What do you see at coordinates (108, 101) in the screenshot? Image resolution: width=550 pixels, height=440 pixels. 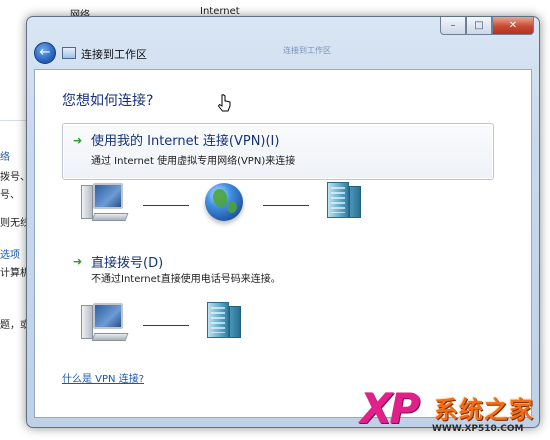 I see `page-title: 您想如何连接?` at bounding box center [108, 101].